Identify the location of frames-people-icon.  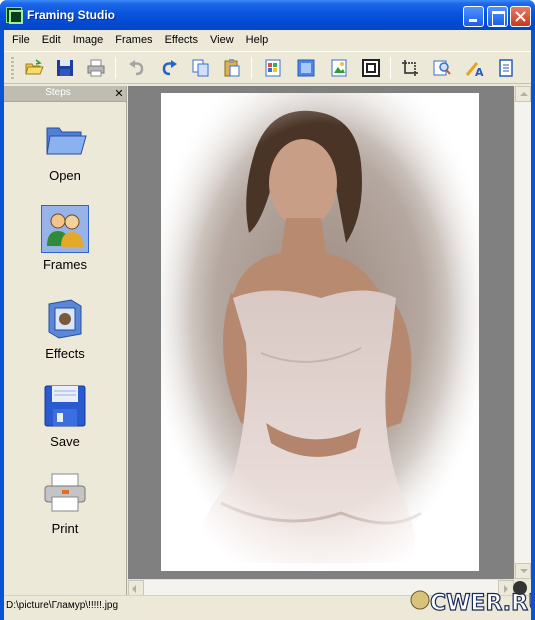
(65, 229).